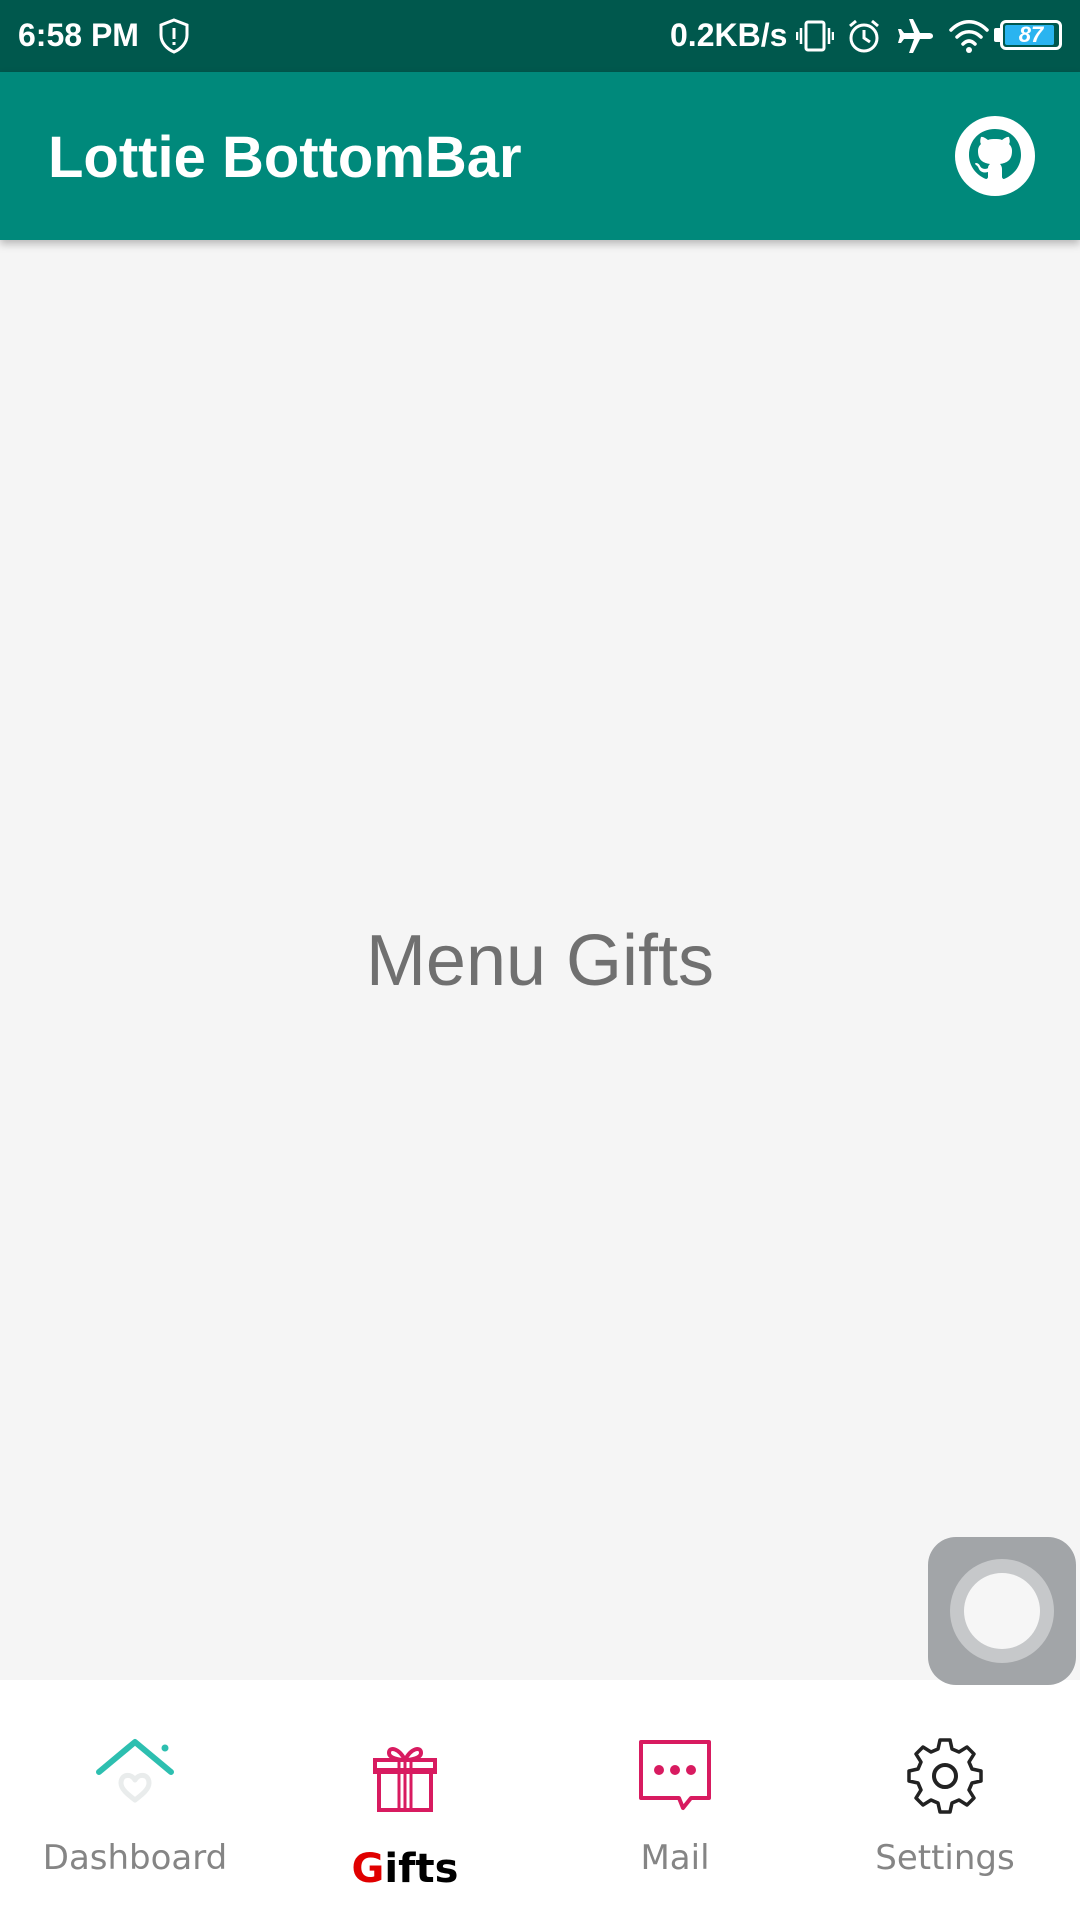  I want to click on nav-item-settings: Settings, so click(945, 1800).